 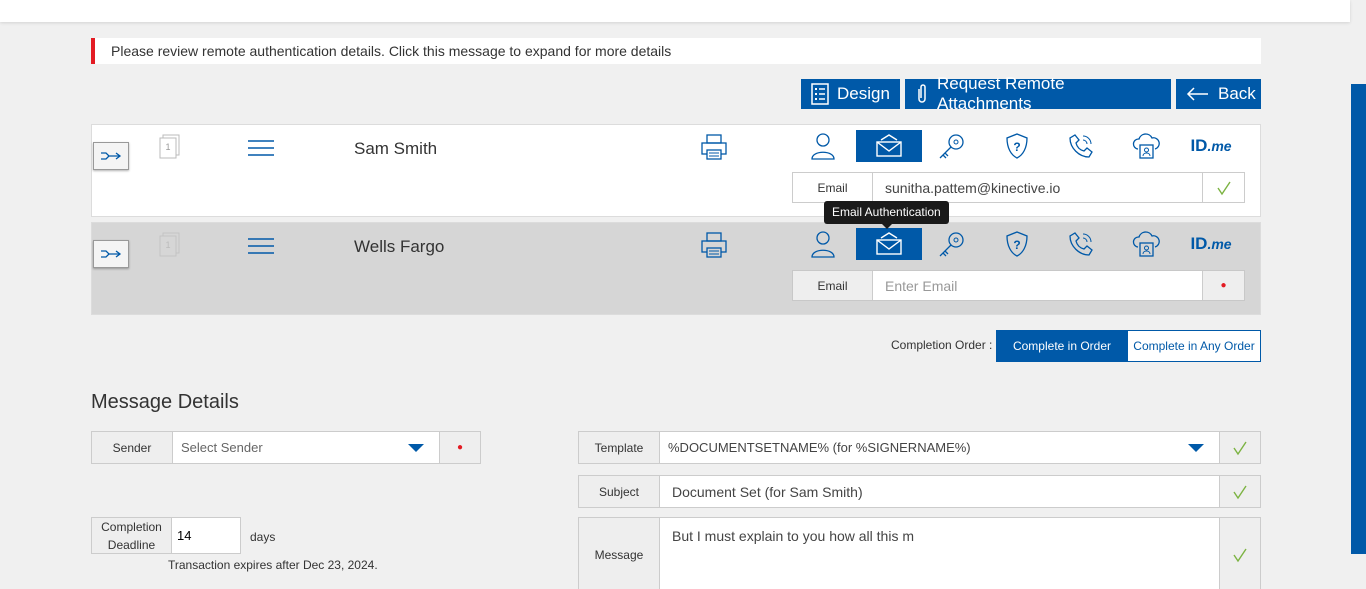 What do you see at coordinates (922, 93) in the screenshot?
I see `paperclip-icon` at bounding box center [922, 93].